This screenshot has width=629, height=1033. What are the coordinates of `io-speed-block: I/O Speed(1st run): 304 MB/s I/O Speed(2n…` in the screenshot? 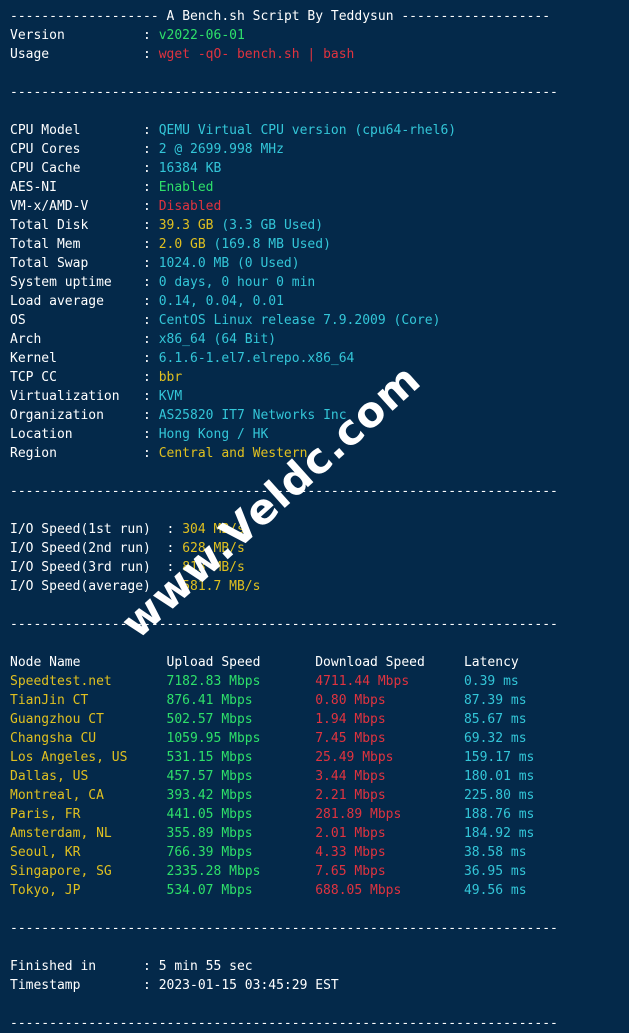 It's located at (314, 558).